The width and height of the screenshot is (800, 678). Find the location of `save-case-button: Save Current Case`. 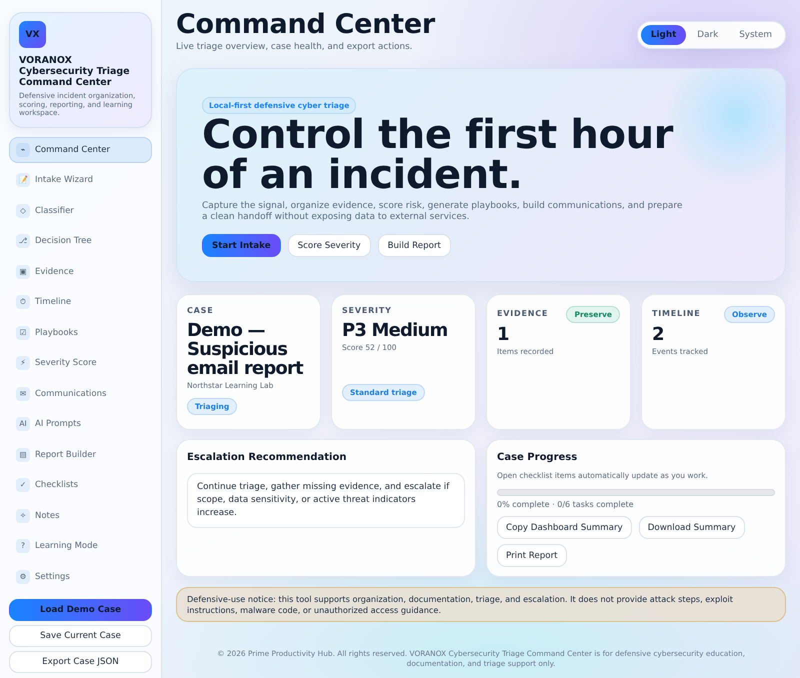

save-case-button: Save Current Case is located at coordinates (80, 635).